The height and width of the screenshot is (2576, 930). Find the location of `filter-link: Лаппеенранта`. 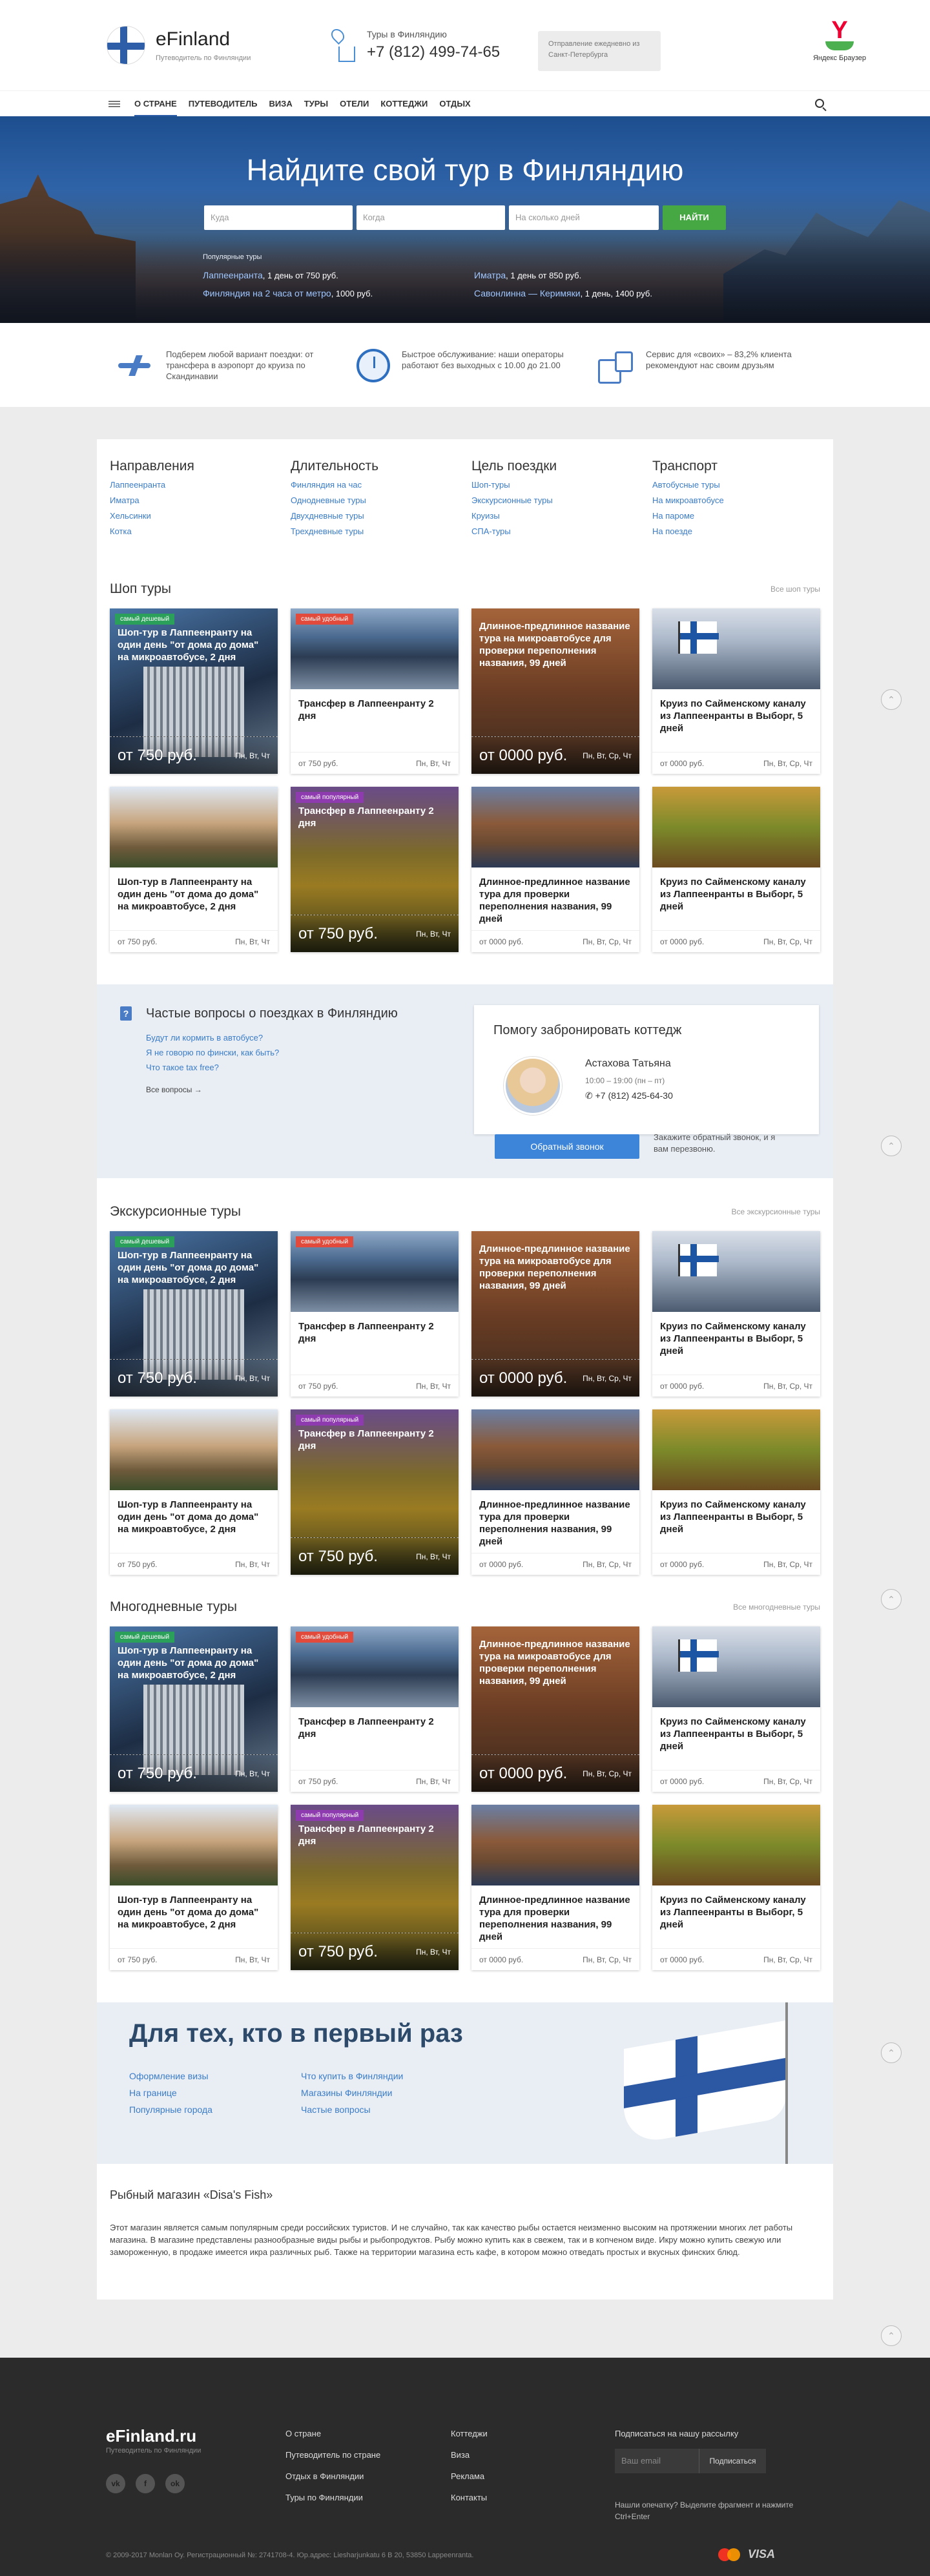

filter-link: Лаппеенранта is located at coordinates (200, 485).